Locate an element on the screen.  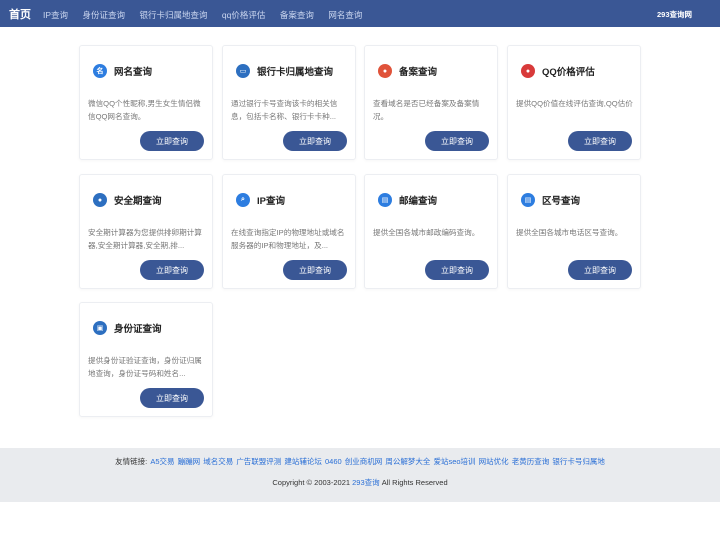
service-card: ▤ 邮编查询提供全国各城市邮政编码查询。立即查询 is located at coordinates (431, 231).